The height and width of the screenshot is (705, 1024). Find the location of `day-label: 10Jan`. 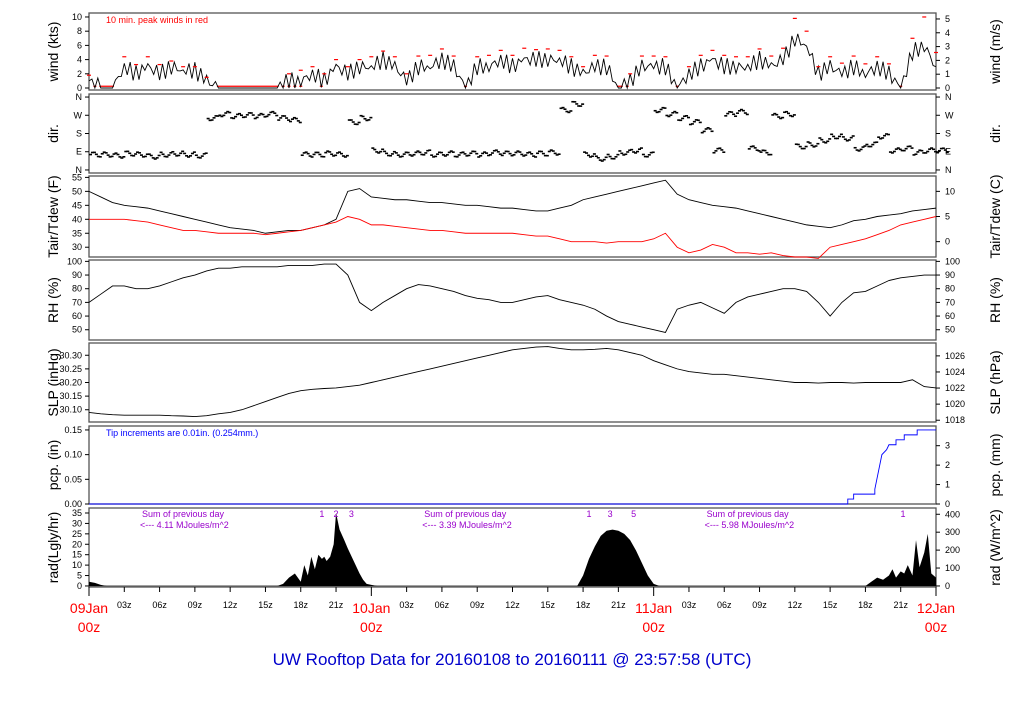

day-label: 10Jan is located at coordinates (371, 608).